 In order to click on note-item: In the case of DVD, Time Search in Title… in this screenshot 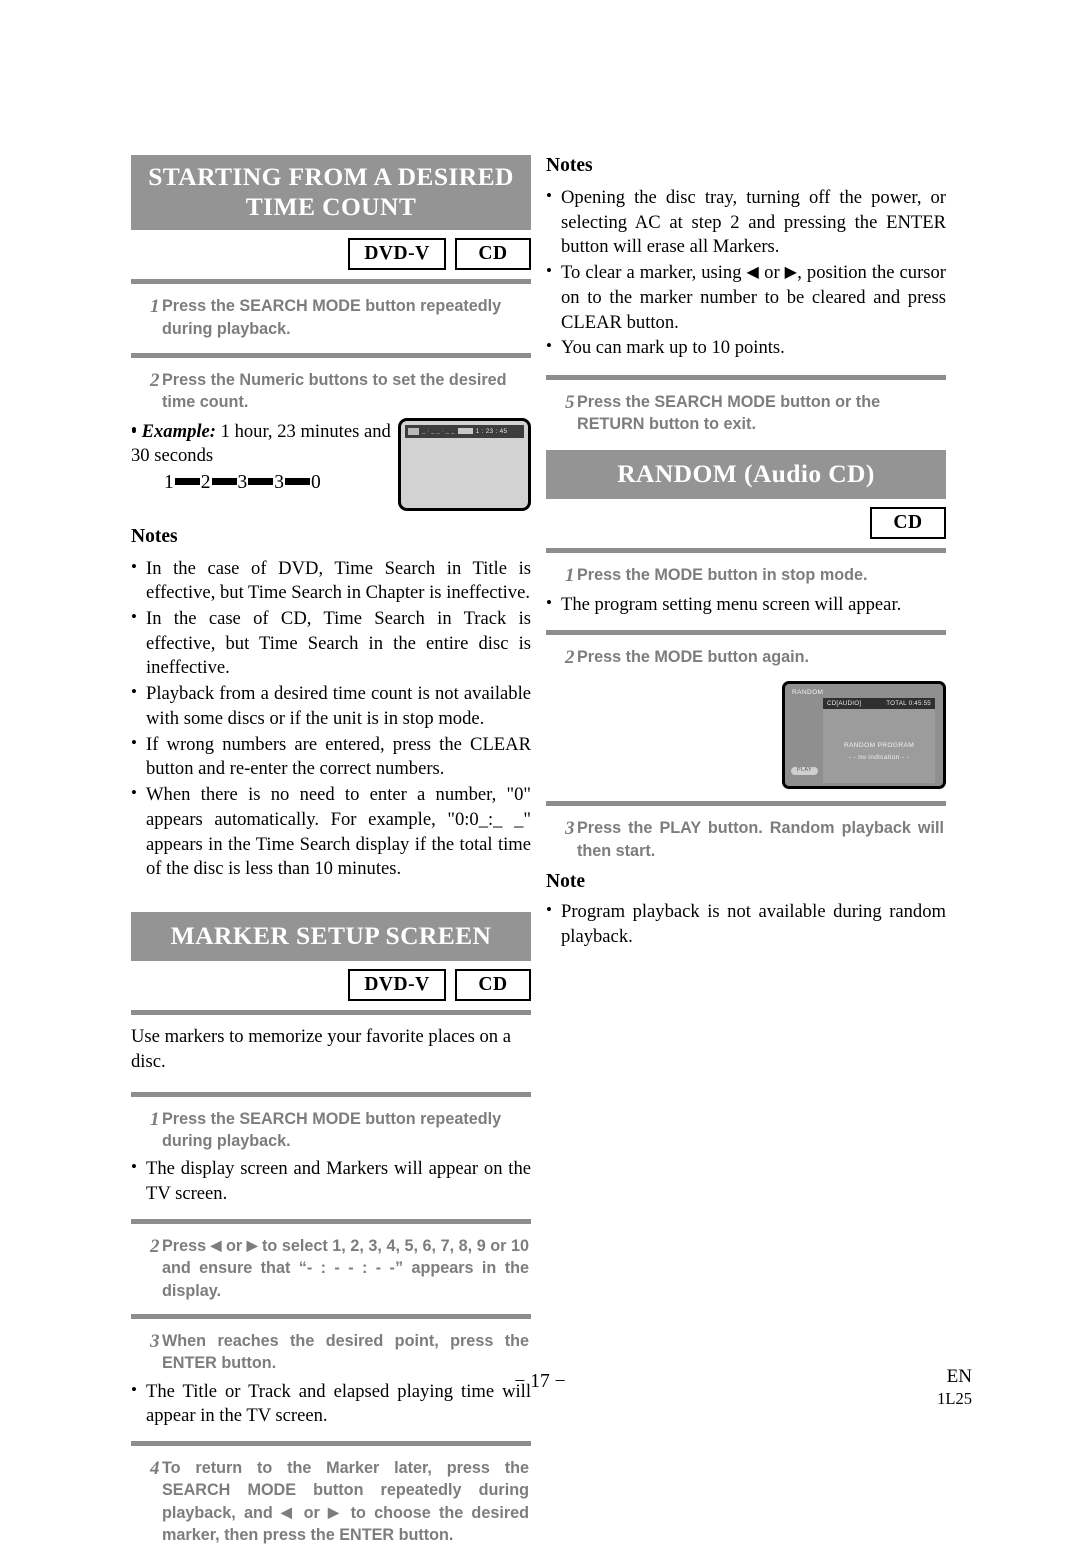, I will do `click(331, 581)`.